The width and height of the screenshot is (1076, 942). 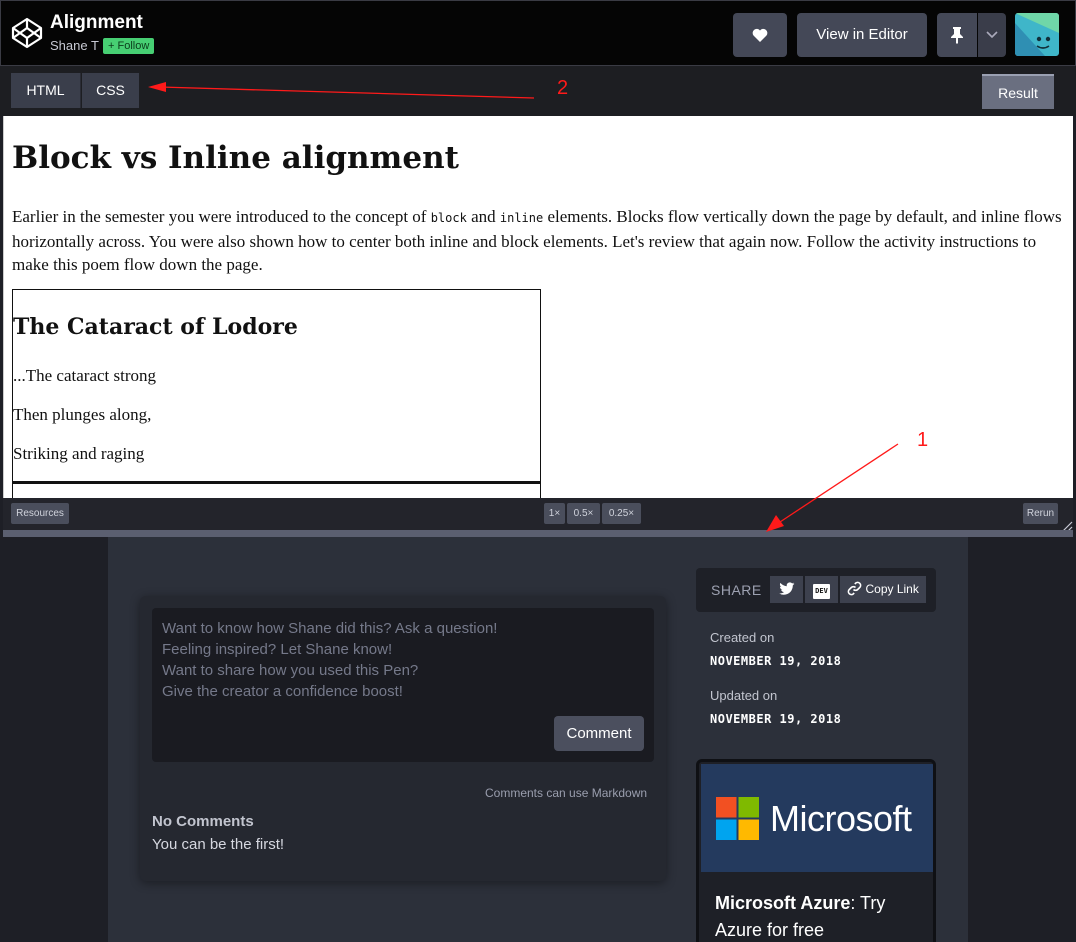 I want to click on ad-headline-bold: Microsoft Azure, so click(x=783, y=903).